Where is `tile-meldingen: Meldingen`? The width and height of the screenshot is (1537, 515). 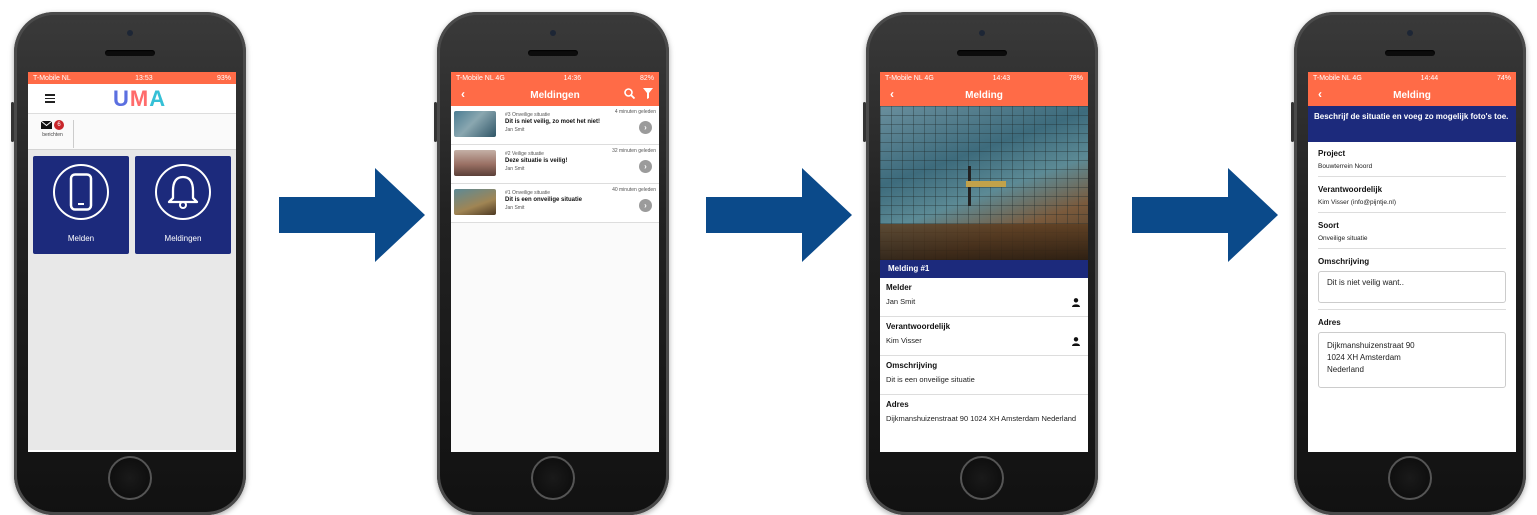
tile-meldingen: Meldingen is located at coordinates (183, 205).